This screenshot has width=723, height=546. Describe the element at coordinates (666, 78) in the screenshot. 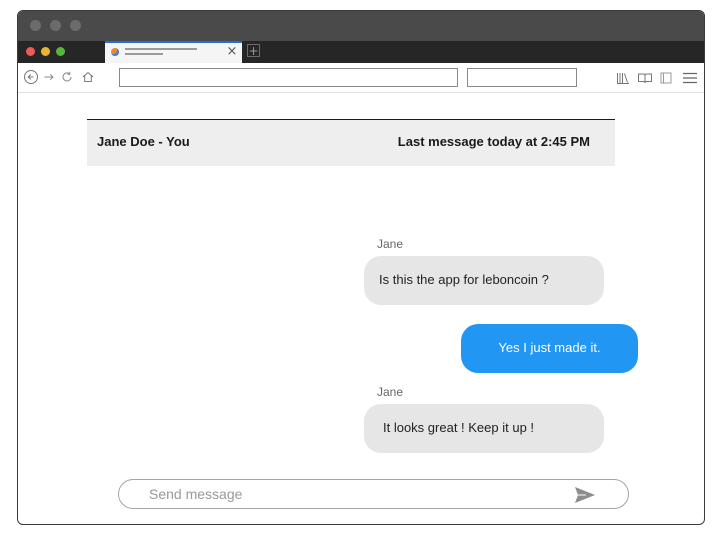

I see `sidebar-icon` at that location.